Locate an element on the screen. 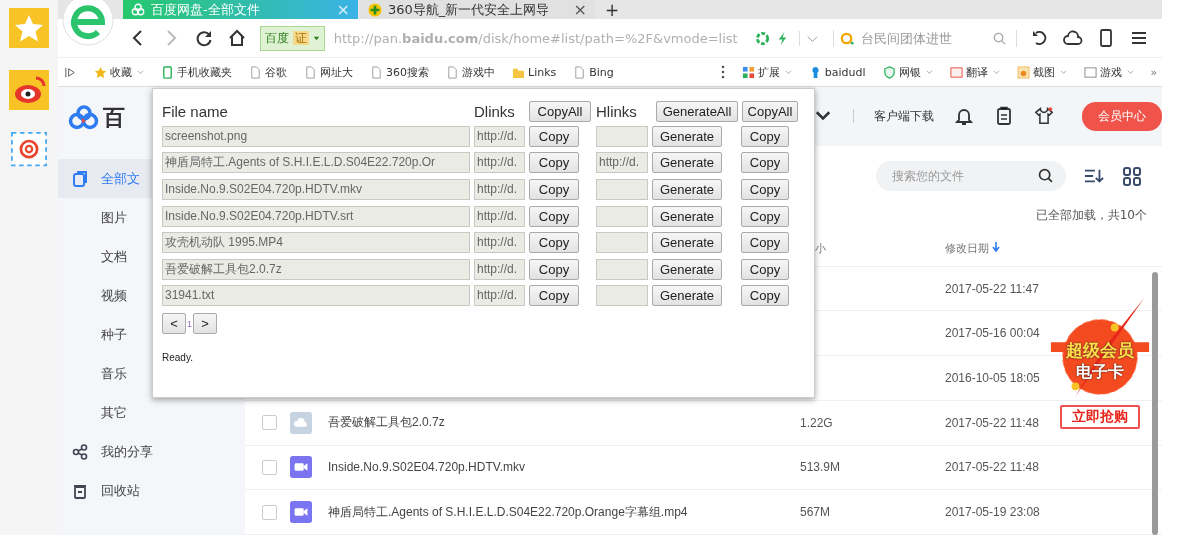 Image resolution: width=1185 pixels, height=535 pixels. browser-tab: 360导航_新一代安全上网导 × is located at coordinates (477, 9).